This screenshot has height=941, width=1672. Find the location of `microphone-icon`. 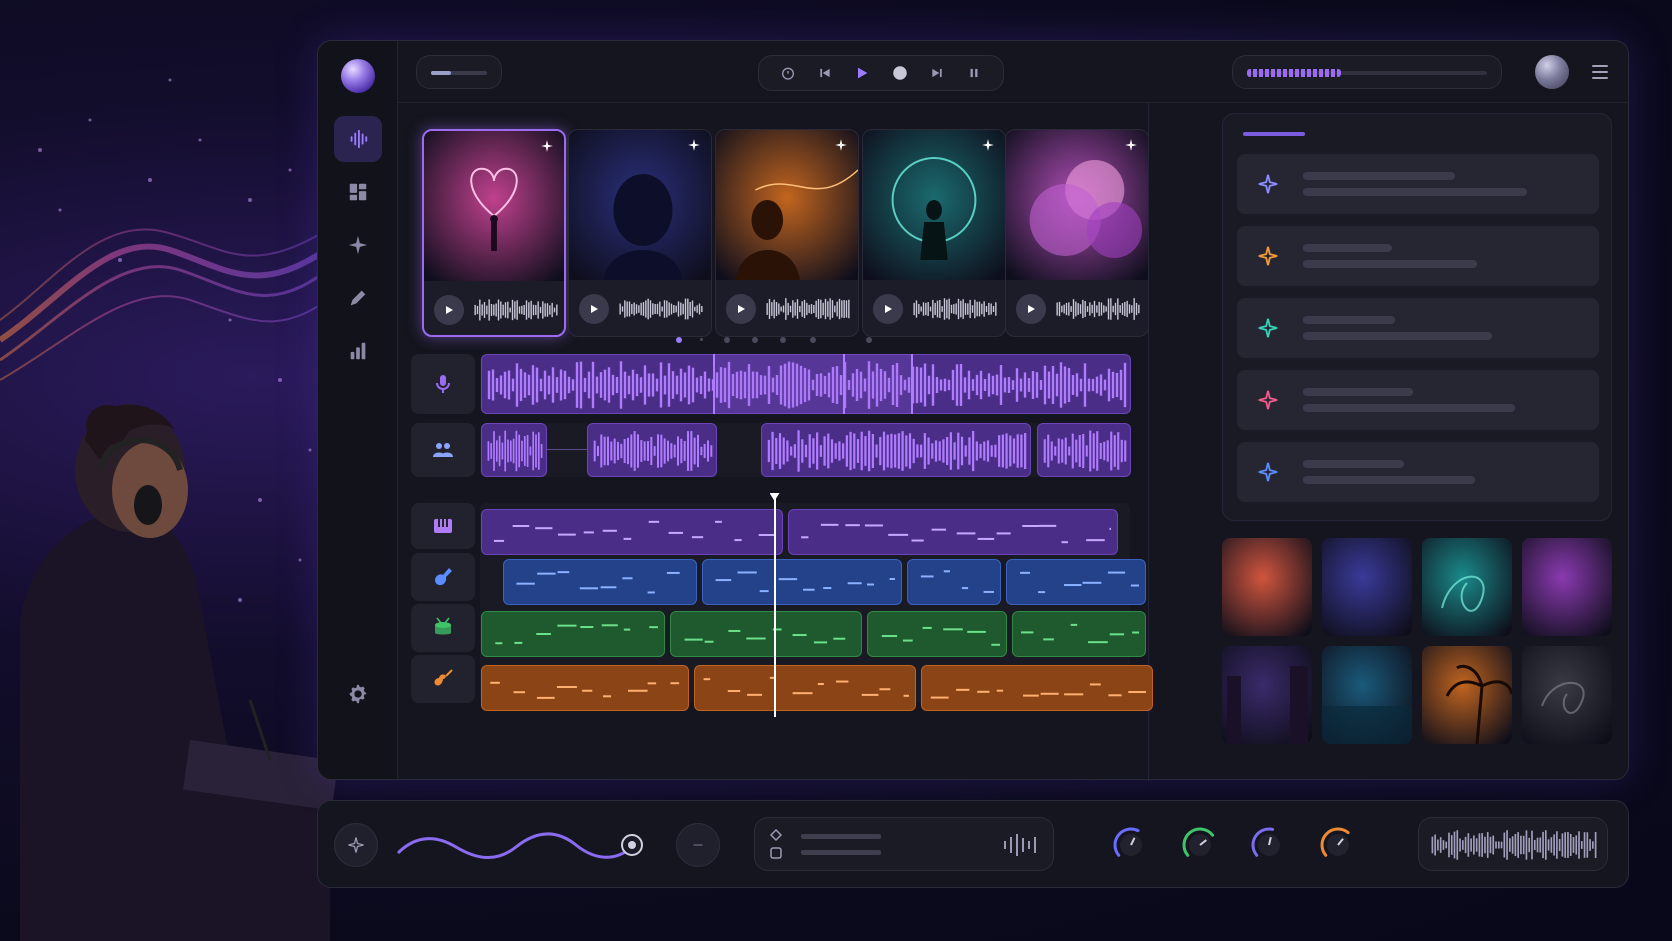

microphone-icon is located at coordinates (443, 384).